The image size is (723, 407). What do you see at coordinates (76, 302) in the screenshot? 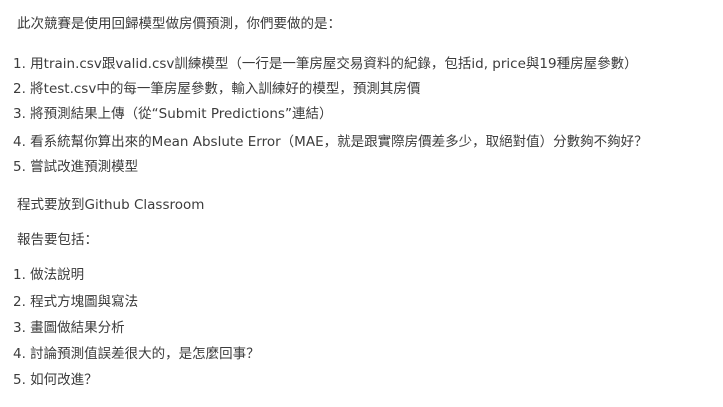
I see `list-item: 2. 程式方塊圖與寫法` at bounding box center [76, 302].